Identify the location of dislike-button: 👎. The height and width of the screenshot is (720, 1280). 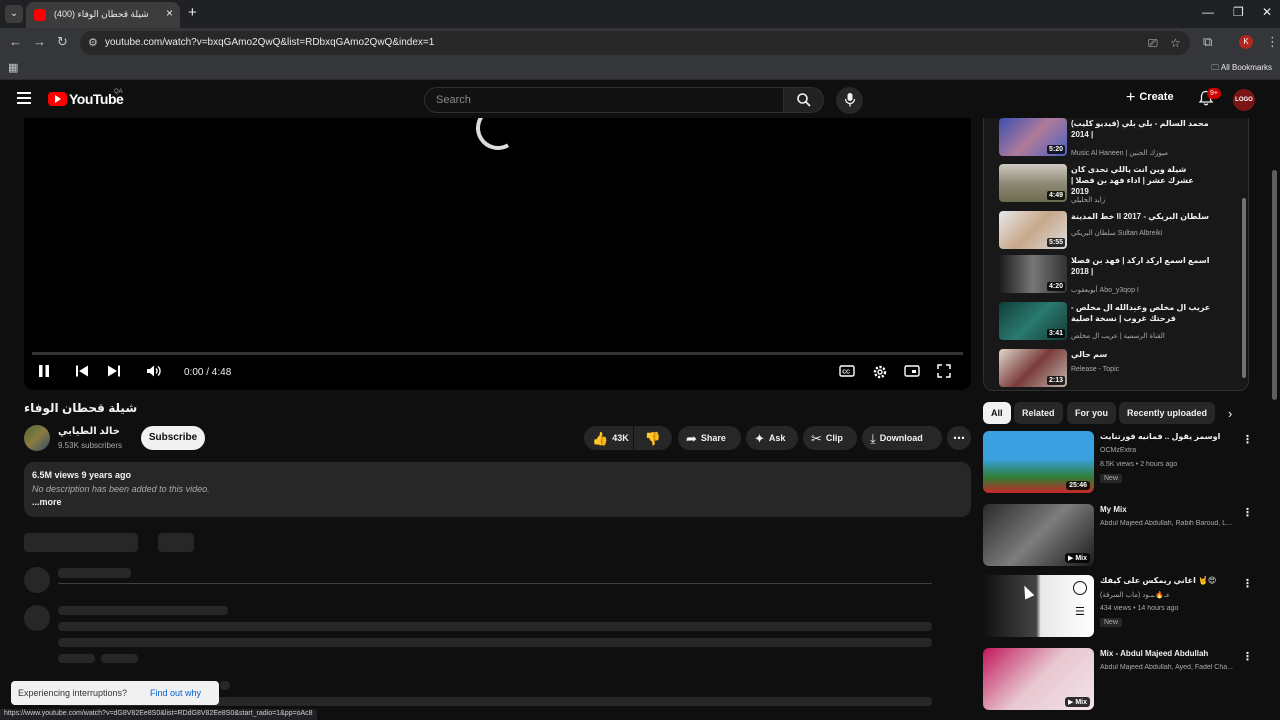
(653, 438).